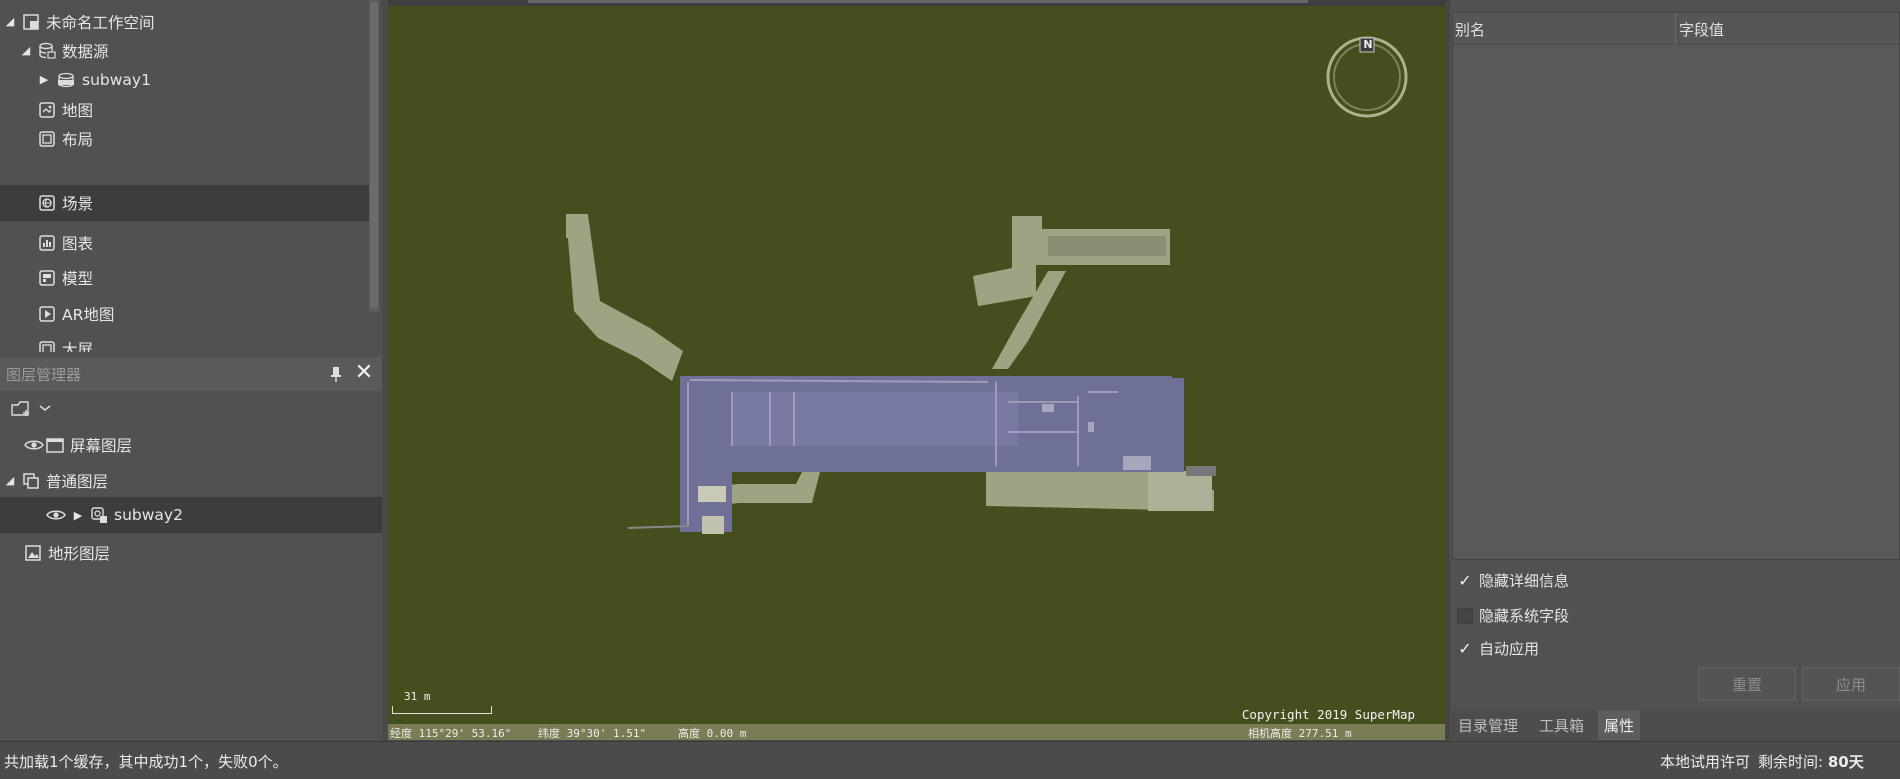 The image size is (1900, 779). I want to click on layer-item-label: subway2, so click(148, 515).